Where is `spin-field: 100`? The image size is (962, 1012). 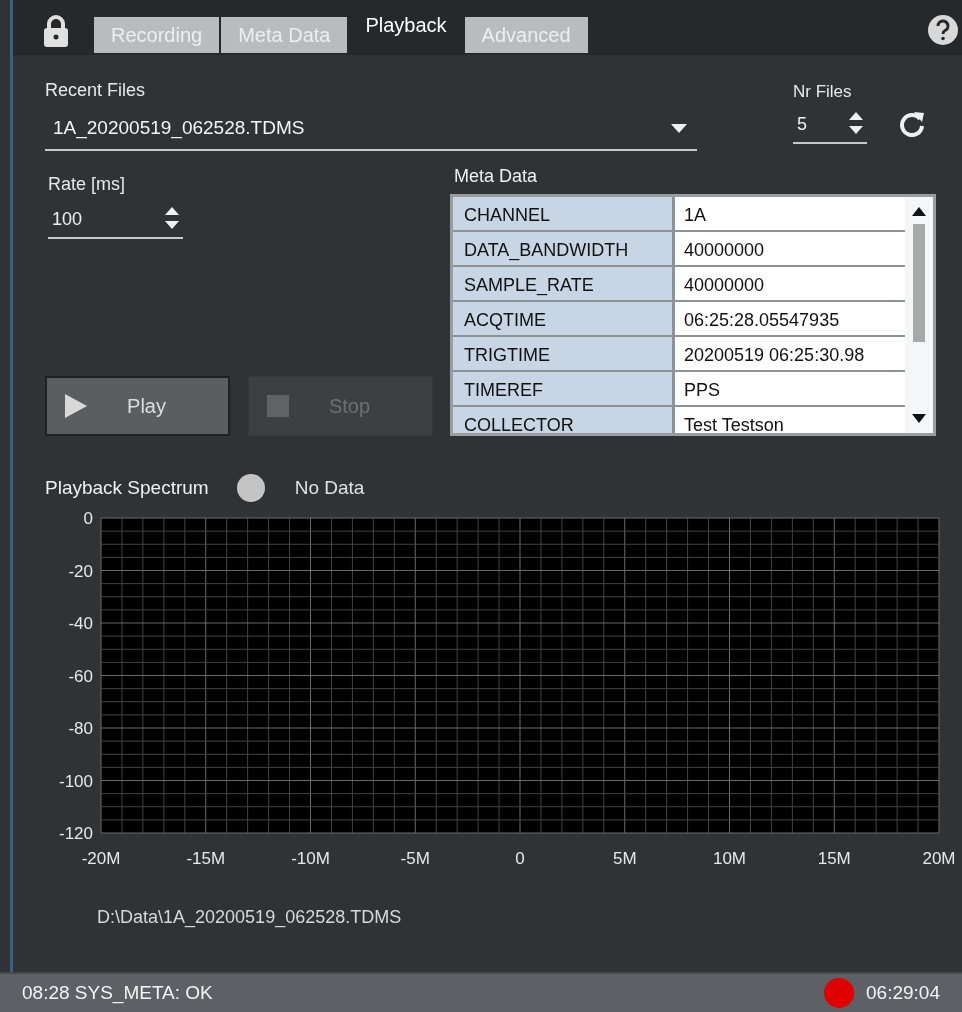 spin-field: 100 is located at coordinates (115, 222).